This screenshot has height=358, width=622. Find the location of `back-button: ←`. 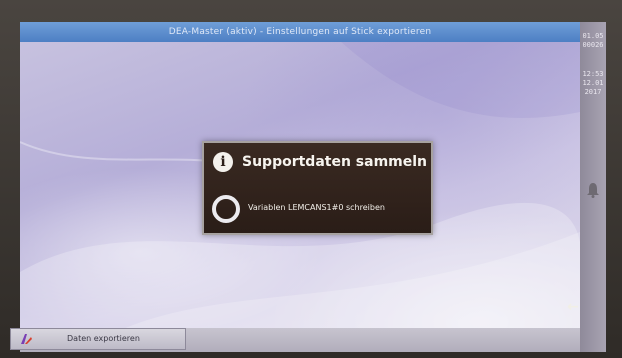

back-button: ← is located at coordinates (573, 307).